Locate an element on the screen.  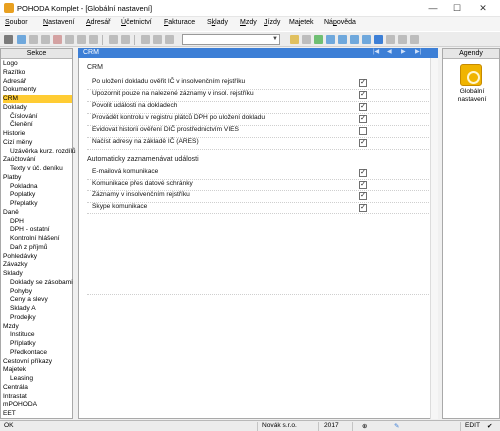
sidebar-item: Prodejky is located at coordinates (41, 318).